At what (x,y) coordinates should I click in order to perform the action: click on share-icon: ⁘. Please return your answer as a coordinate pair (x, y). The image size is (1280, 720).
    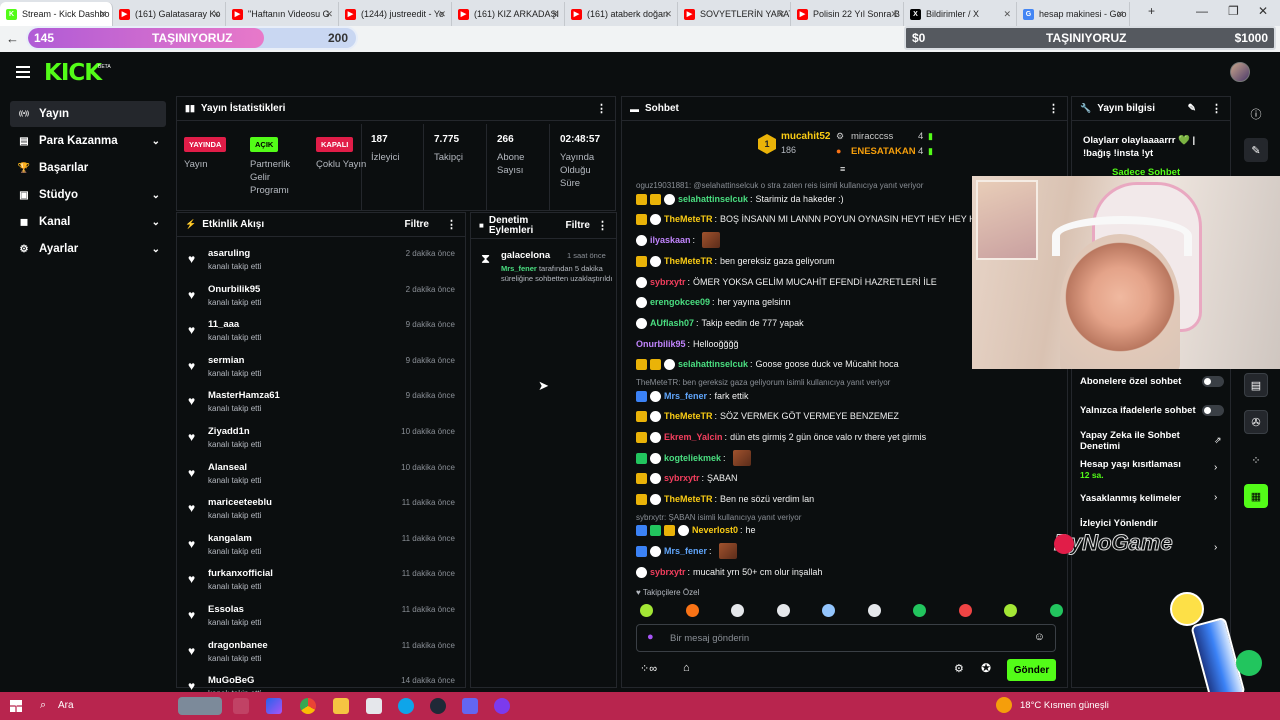
    Looking at the image, I should click on (1256, 460).